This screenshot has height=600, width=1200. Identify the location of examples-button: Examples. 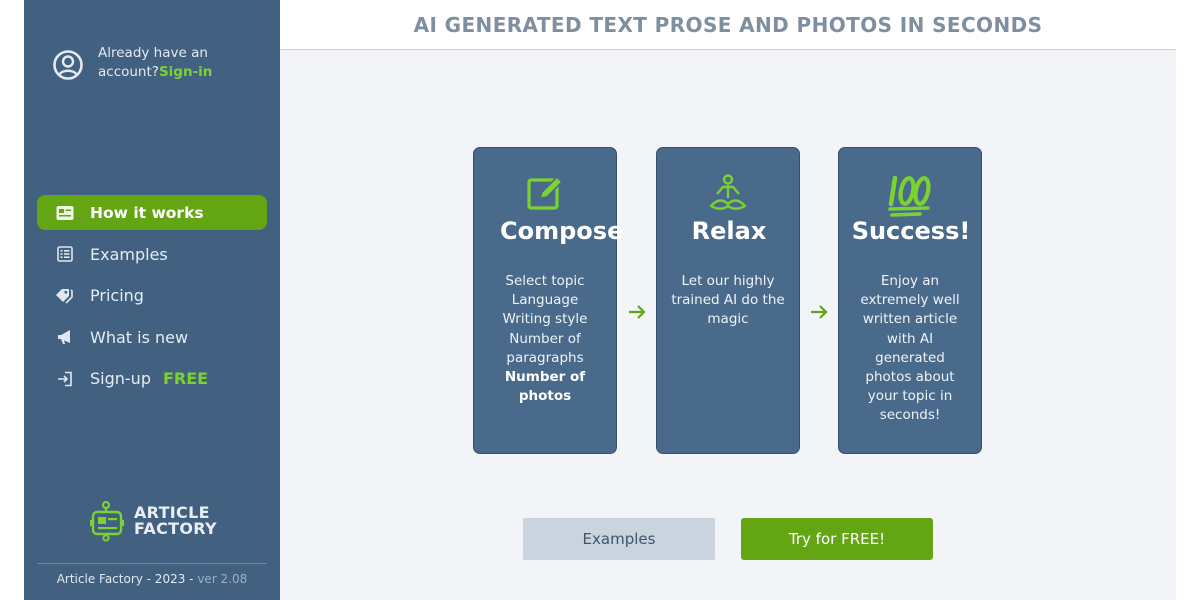
(619, 539).